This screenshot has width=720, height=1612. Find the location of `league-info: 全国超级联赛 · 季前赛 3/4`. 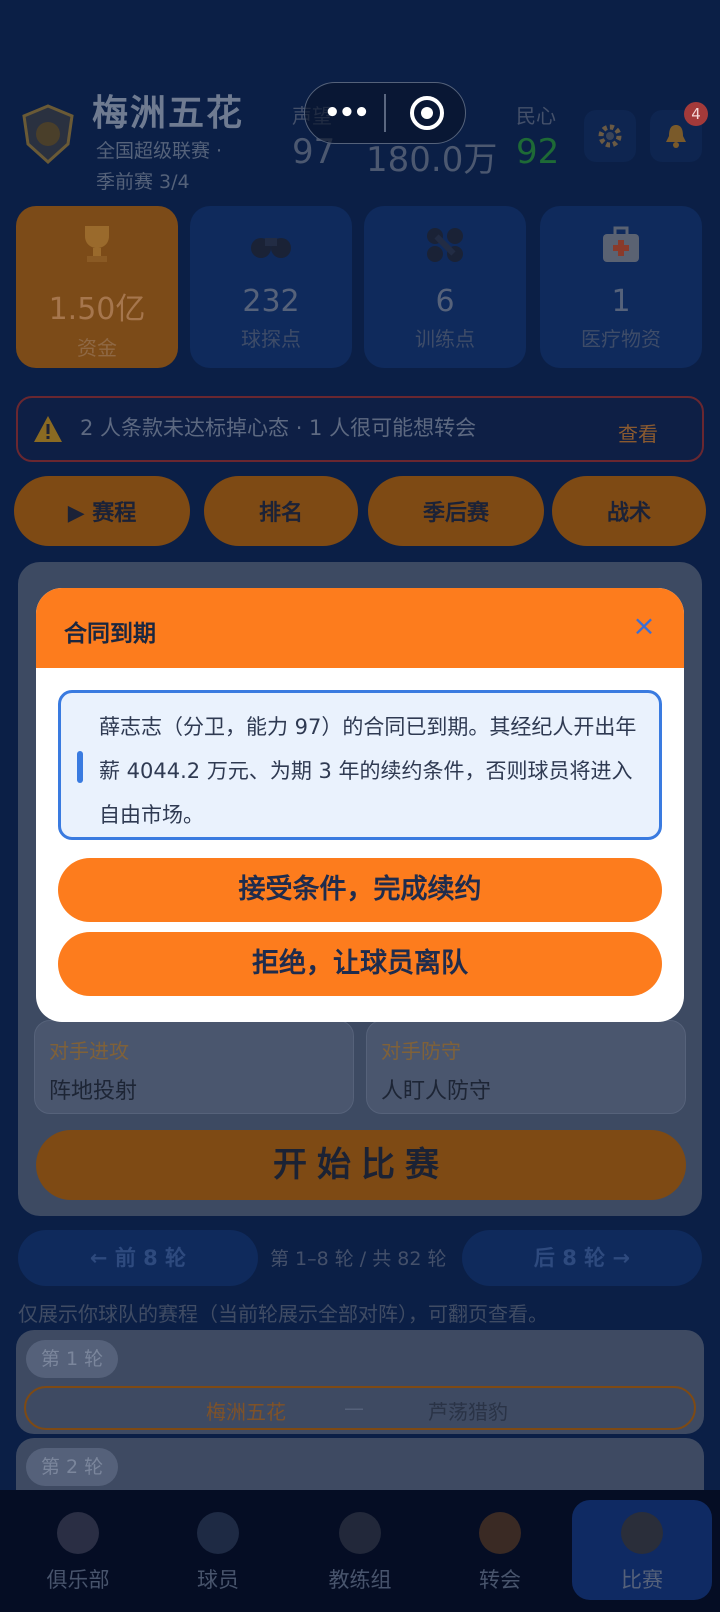

league-info: 全国超级联赛 · 季前赛 3/4 is located at coordinates (176, 167).